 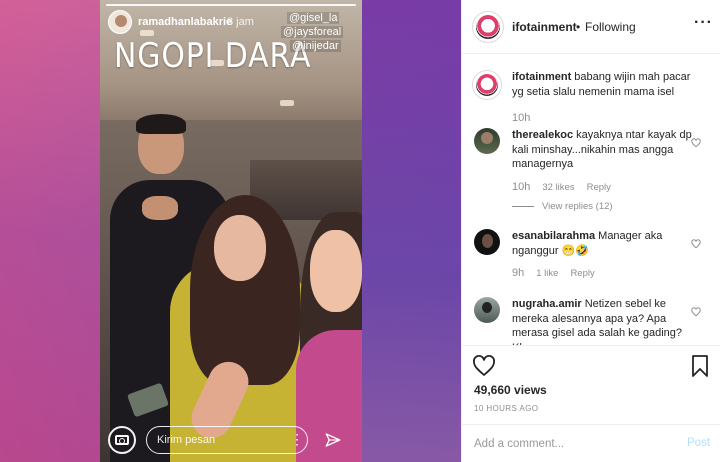 I want to click on account-username: ifotainment, so click(x=544, y=27).